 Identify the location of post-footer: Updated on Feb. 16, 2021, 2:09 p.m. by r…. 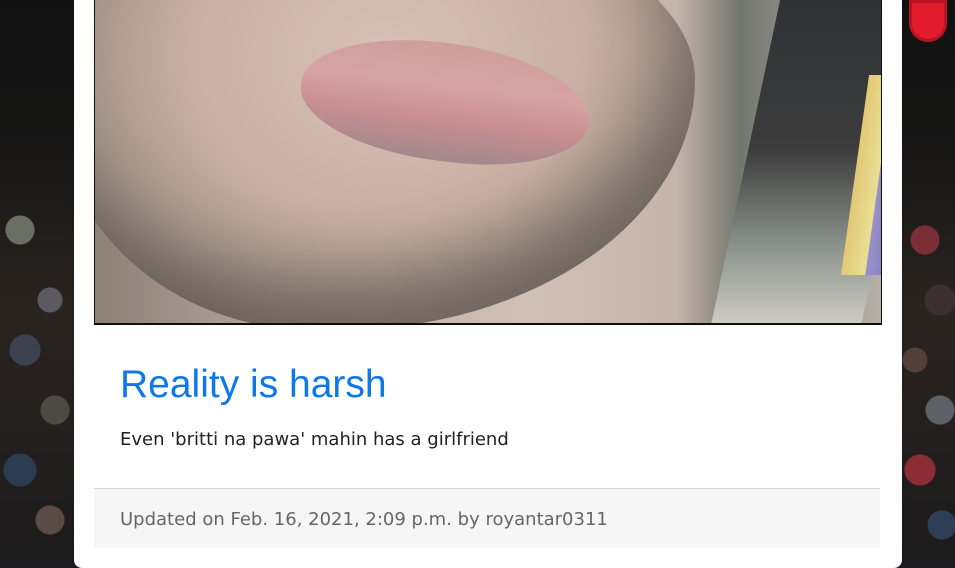
(487, 518).